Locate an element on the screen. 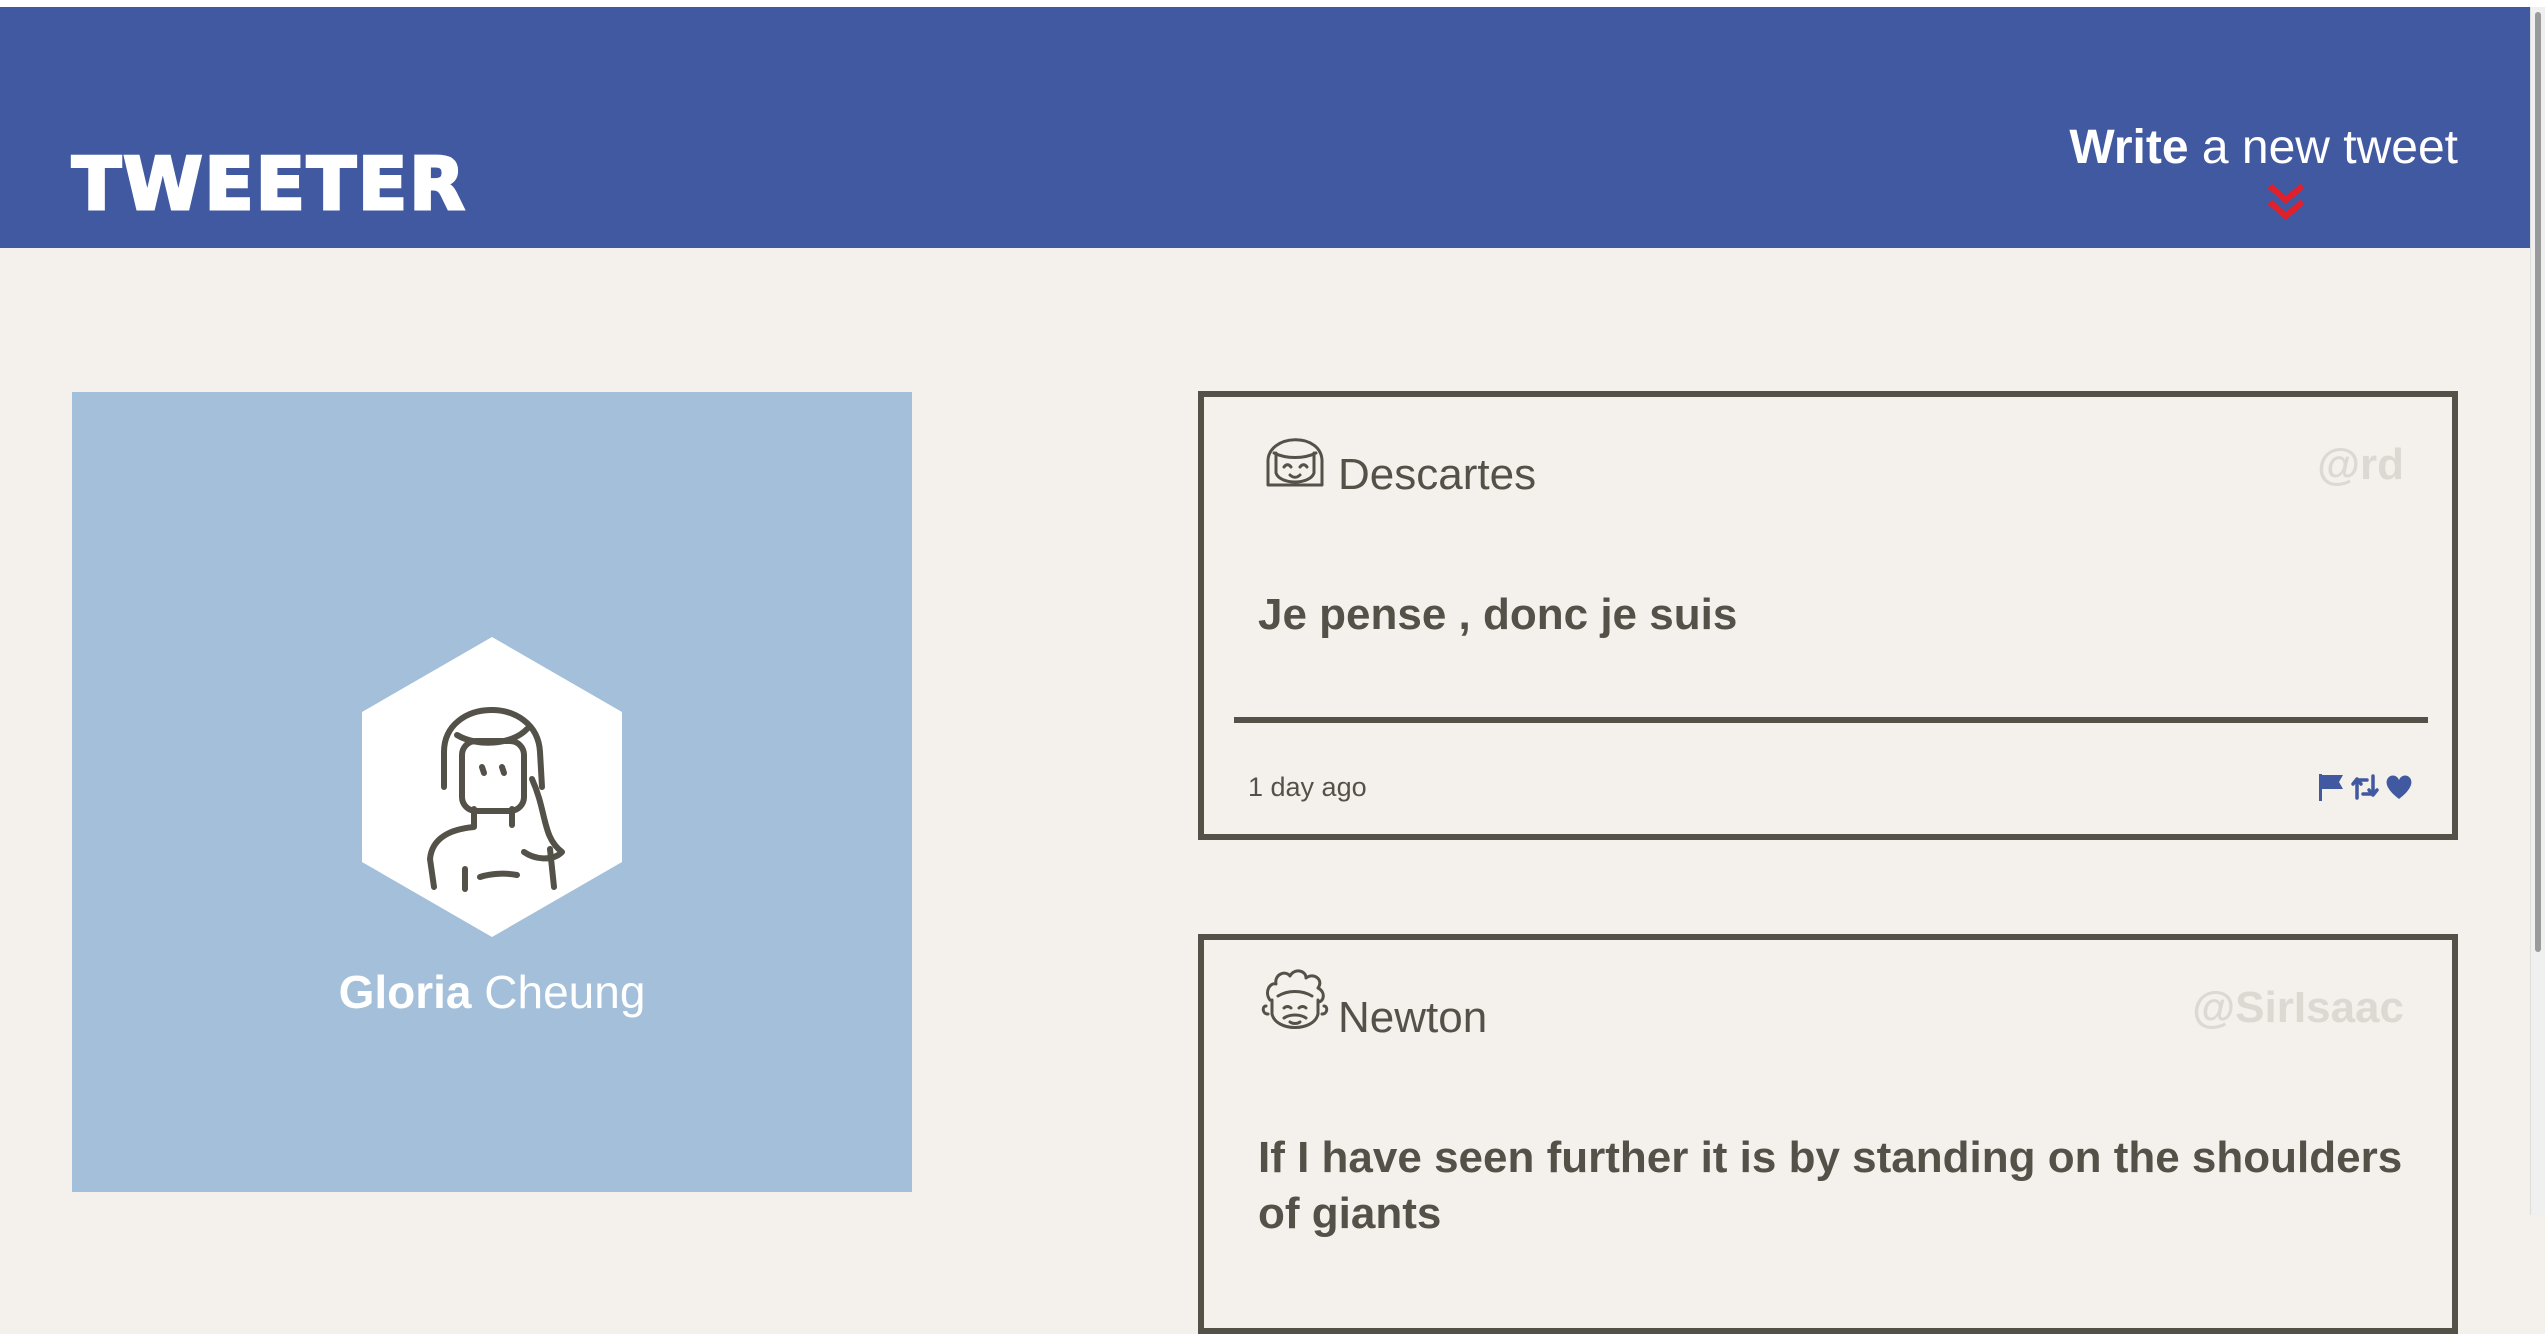 The width and height of the screenshot is (2545, 1334). tweet-author-handle: @rd is located at coordinates (2360, 465).